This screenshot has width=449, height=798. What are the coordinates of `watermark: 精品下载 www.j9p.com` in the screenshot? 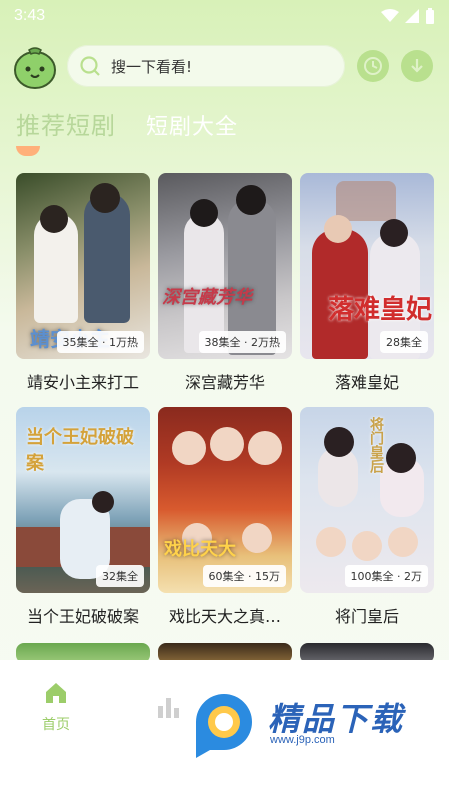 It's located at (308, 723).